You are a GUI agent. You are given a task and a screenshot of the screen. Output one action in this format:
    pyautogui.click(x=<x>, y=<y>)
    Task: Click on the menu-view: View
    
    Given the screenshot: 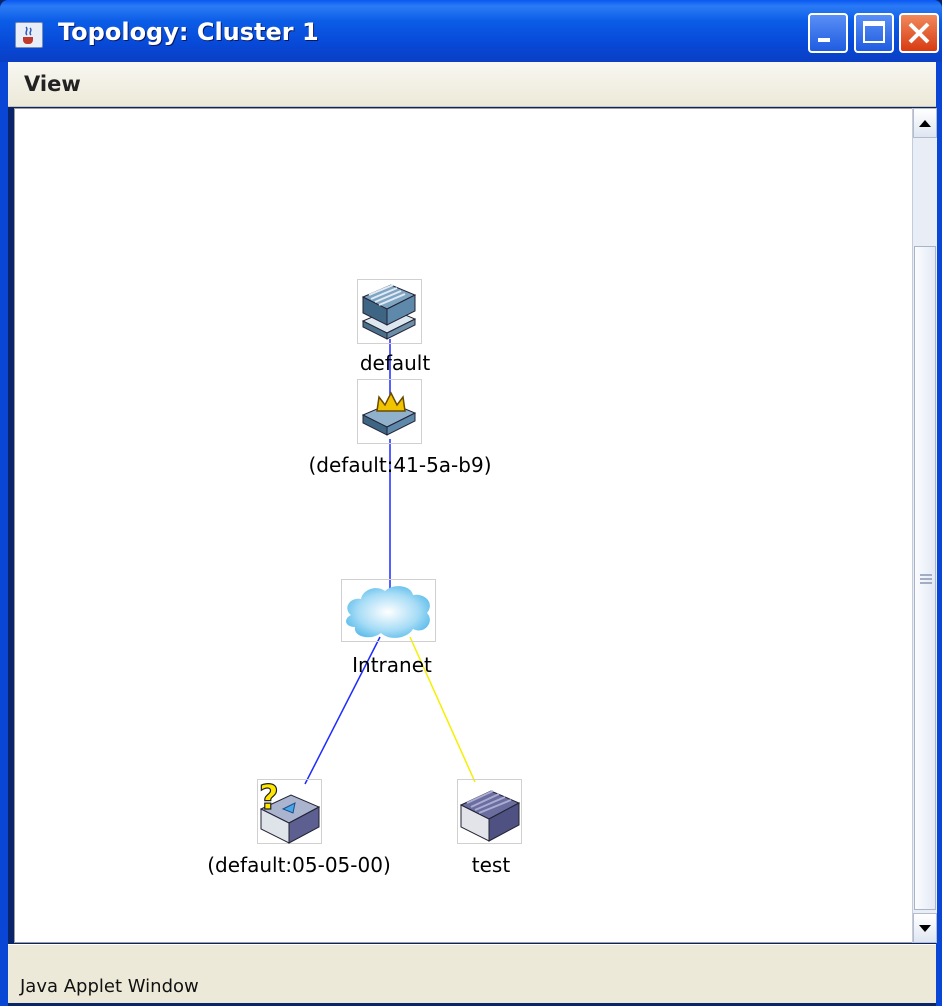 What is the action you would take?
    pyautogui.click(x=52, y=84)
    